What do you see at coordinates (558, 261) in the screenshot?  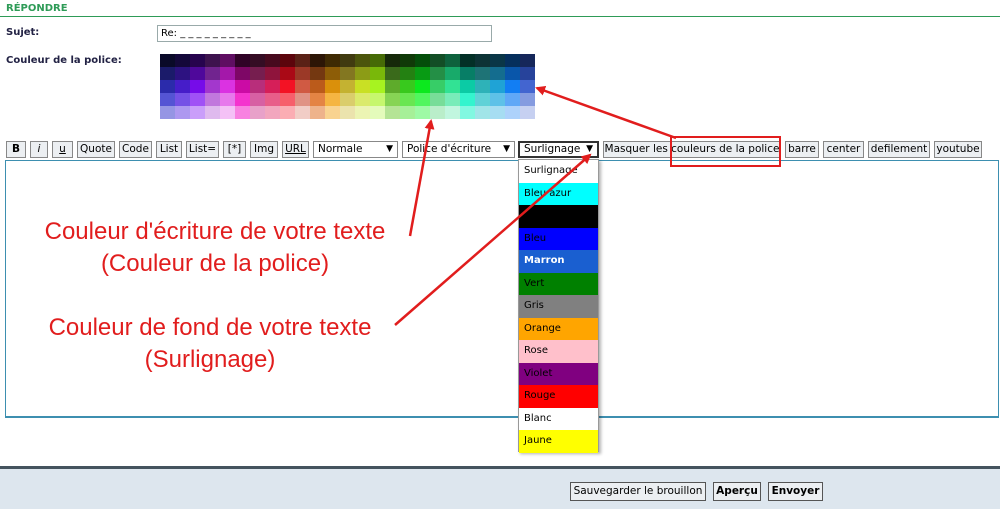 I see `highlight-option: Marron` at bounding box center [558, 261].